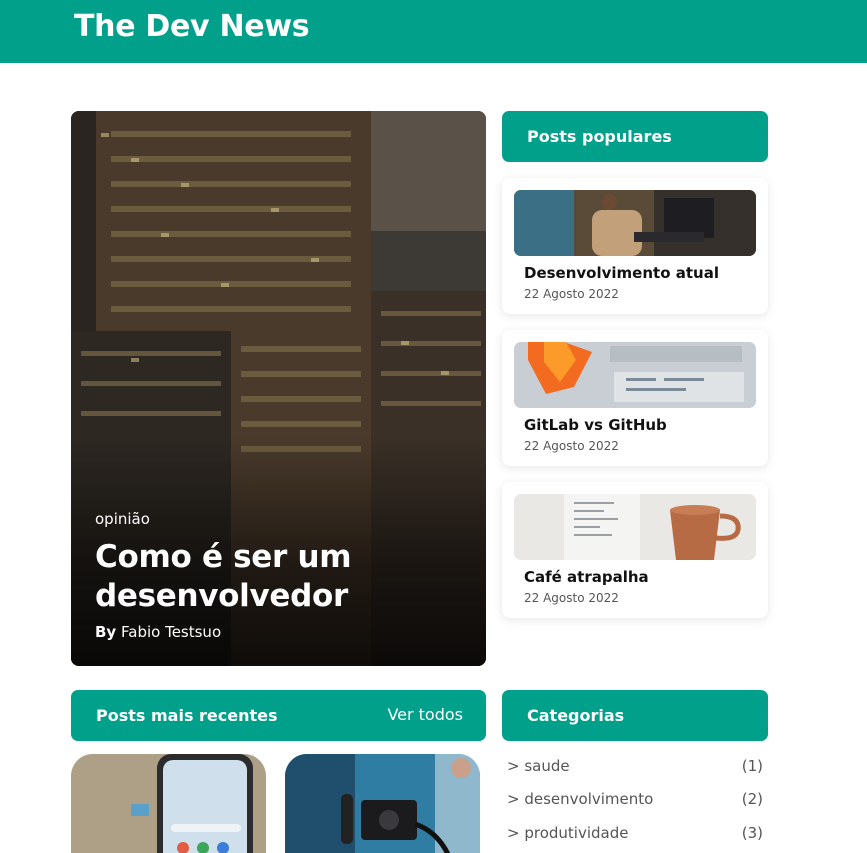 The image size is (867, 853). Describe the element at coordinates (275, 577) in the screenshot. I see `featured-post-title: Como é ser um desenvolvedor` at that location.